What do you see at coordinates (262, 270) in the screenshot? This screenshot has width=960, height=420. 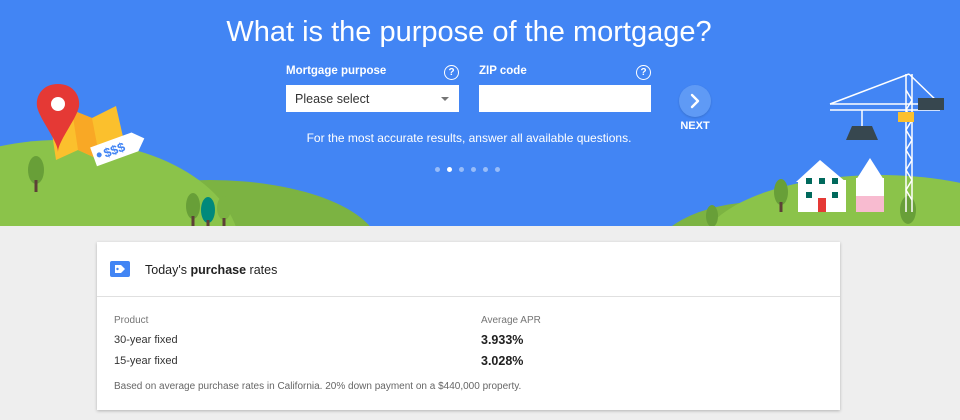 I see `title-suffix: rates` at bounding box center [262, 270].